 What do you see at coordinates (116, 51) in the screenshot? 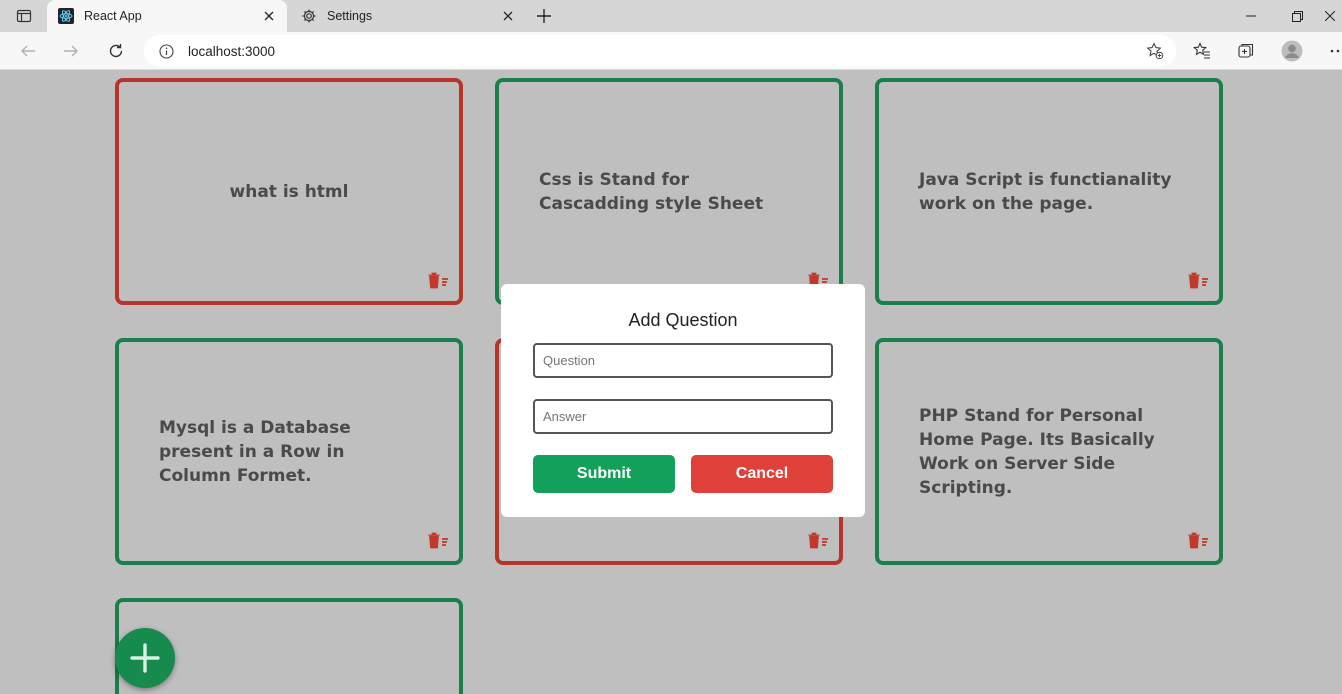
I see `refresh-icon` at bounding box center [116, 51].